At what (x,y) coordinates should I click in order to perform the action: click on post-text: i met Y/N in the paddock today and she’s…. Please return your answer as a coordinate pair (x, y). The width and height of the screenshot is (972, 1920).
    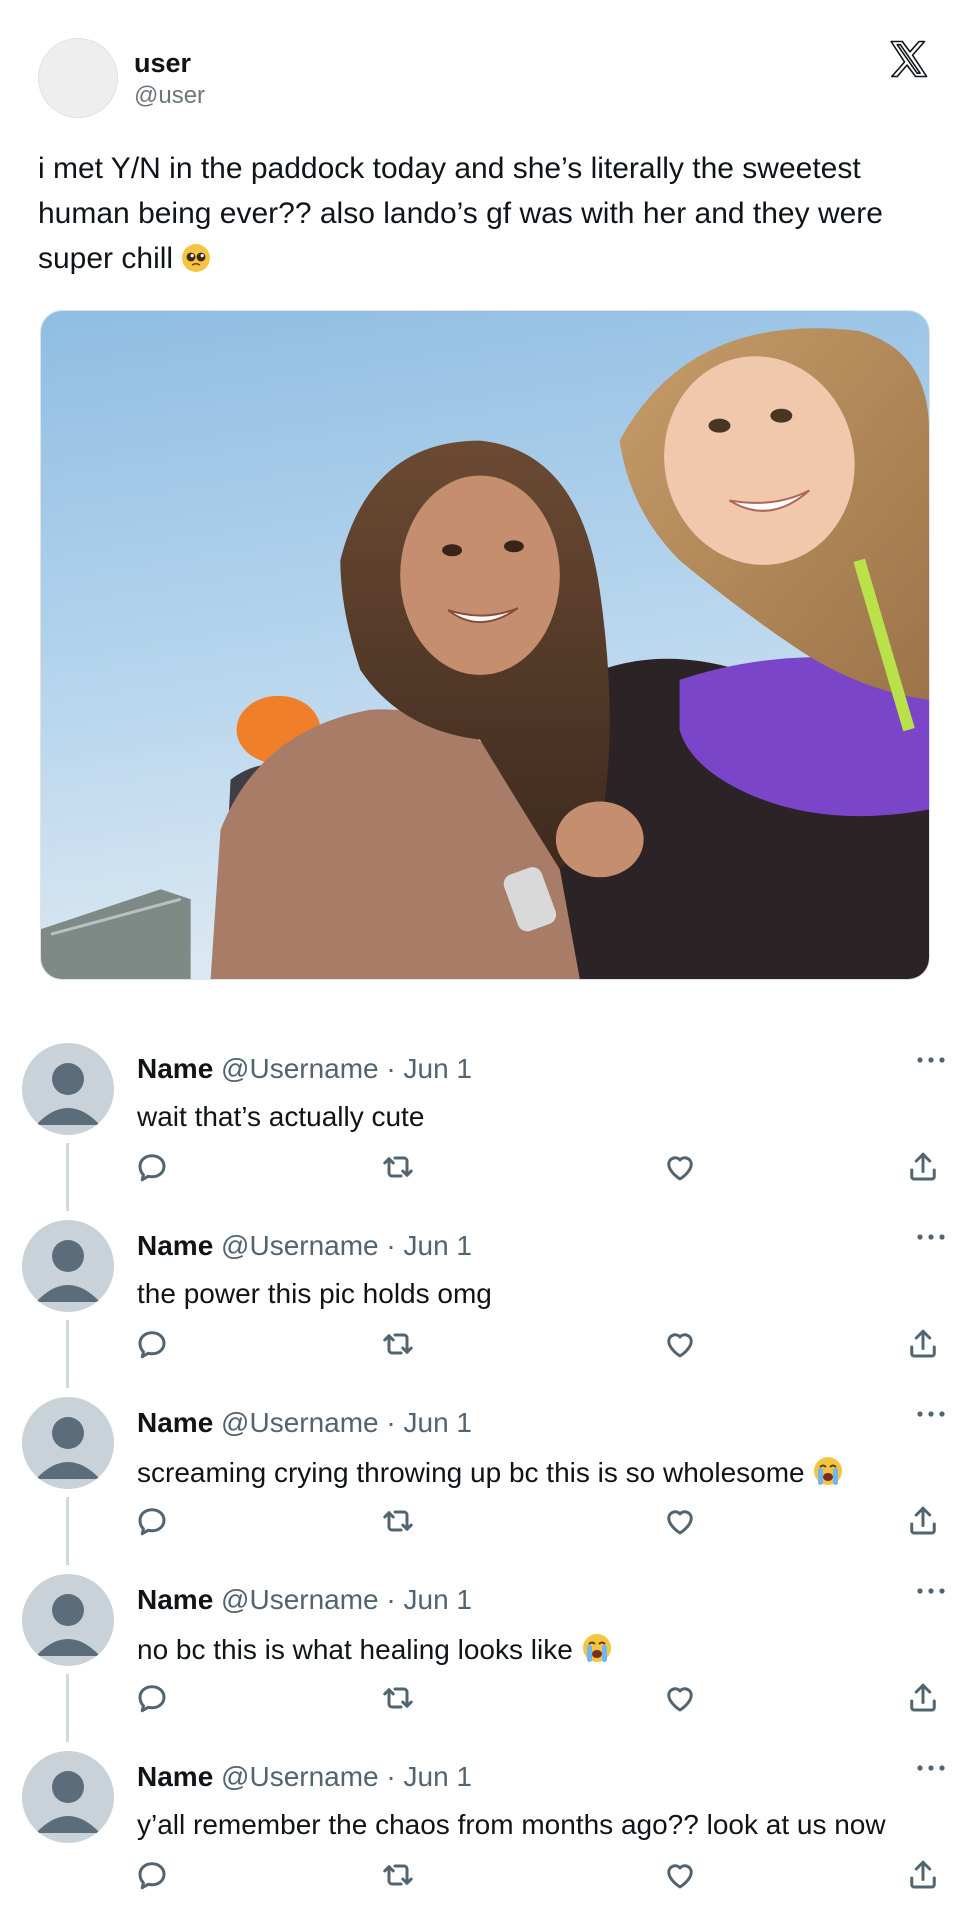
    Looking at the image, I should click on (488, 213).